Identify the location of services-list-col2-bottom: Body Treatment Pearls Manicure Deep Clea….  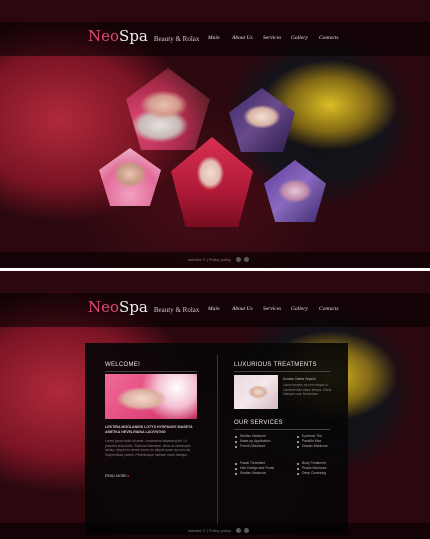
(312, 469).